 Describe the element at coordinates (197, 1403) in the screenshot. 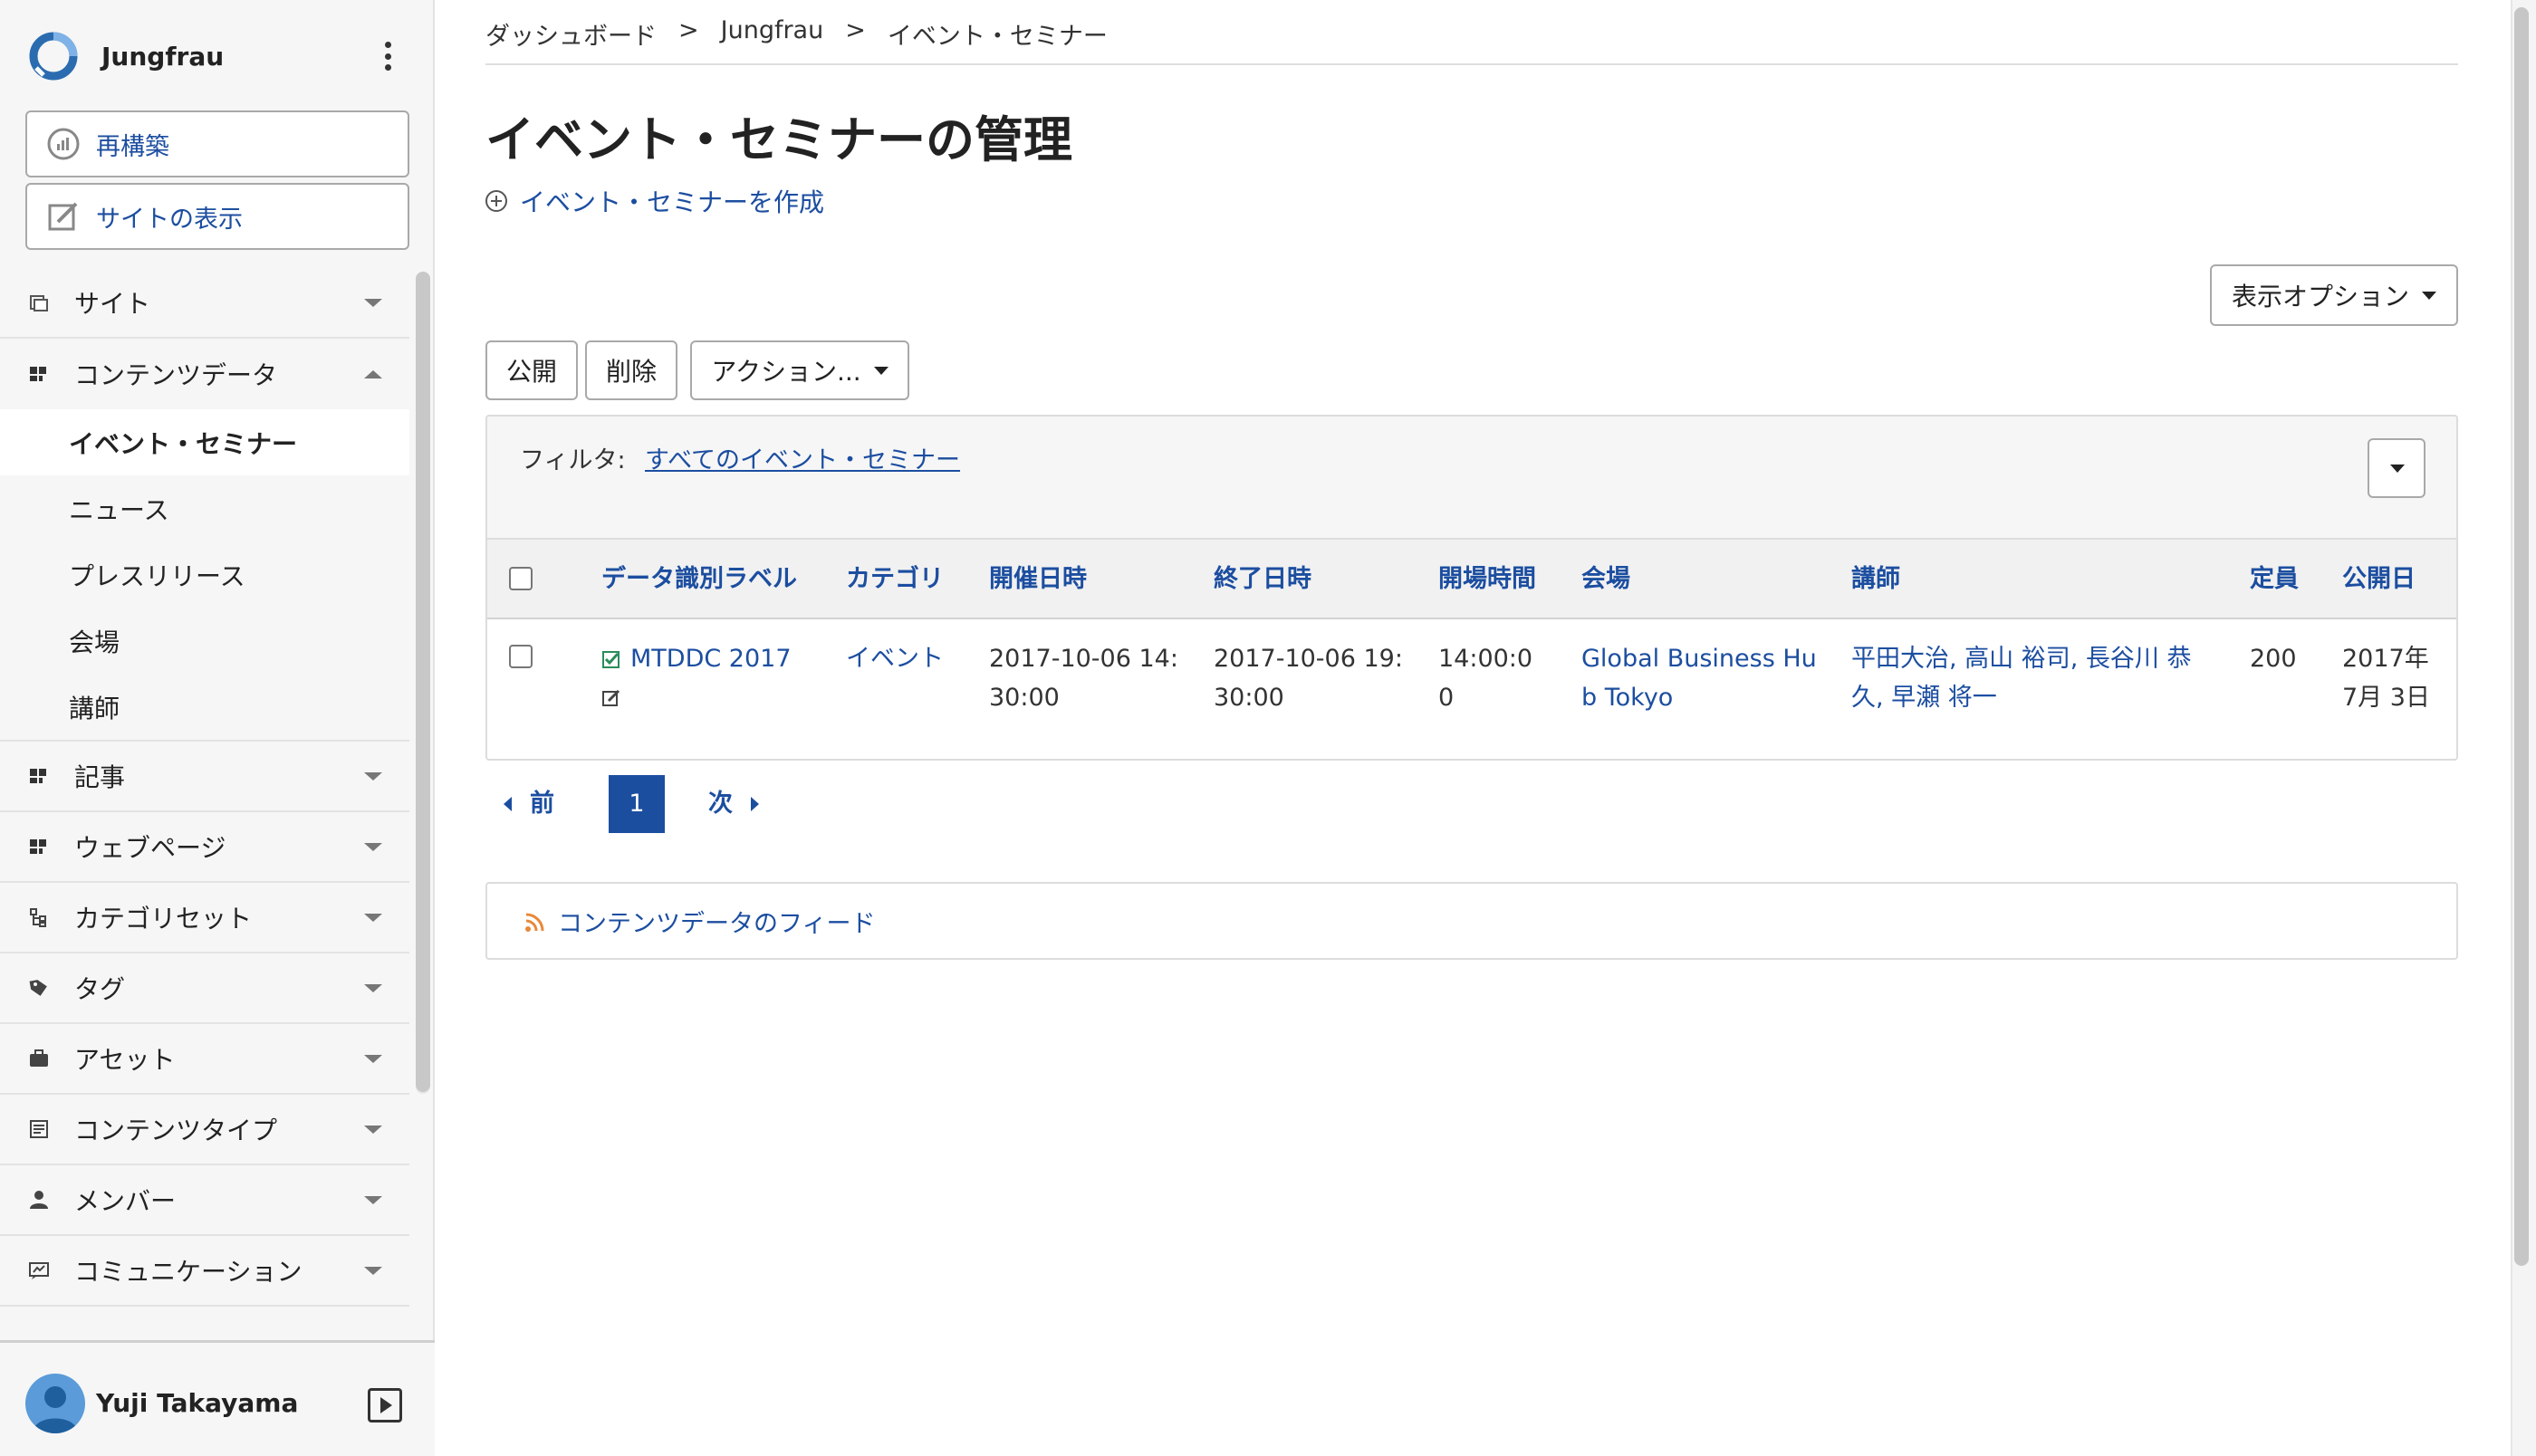

I see `user-name: Yuji Takayama` at that location.